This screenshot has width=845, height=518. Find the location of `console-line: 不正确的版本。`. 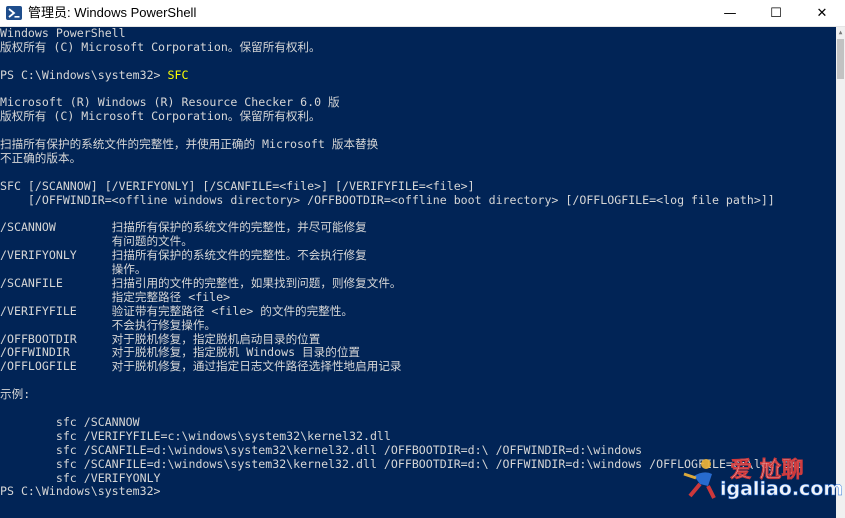

console-line: 不正确的版本。 is located at coordinates (41, 158).